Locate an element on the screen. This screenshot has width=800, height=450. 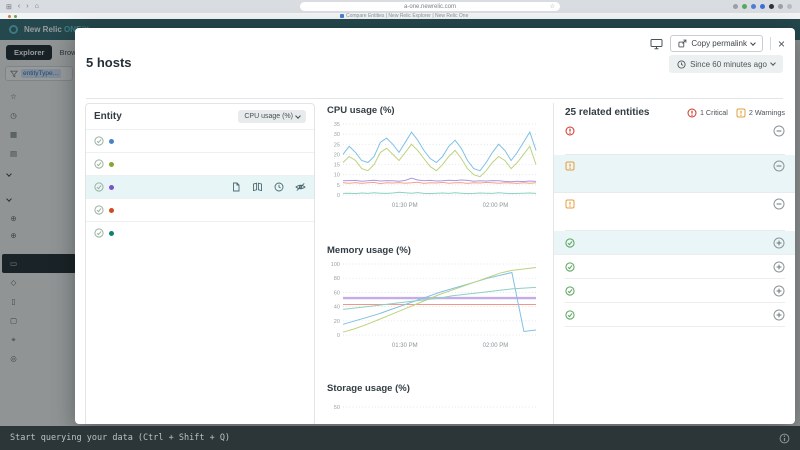
close-icon: × is located at coordinates (781, 44).